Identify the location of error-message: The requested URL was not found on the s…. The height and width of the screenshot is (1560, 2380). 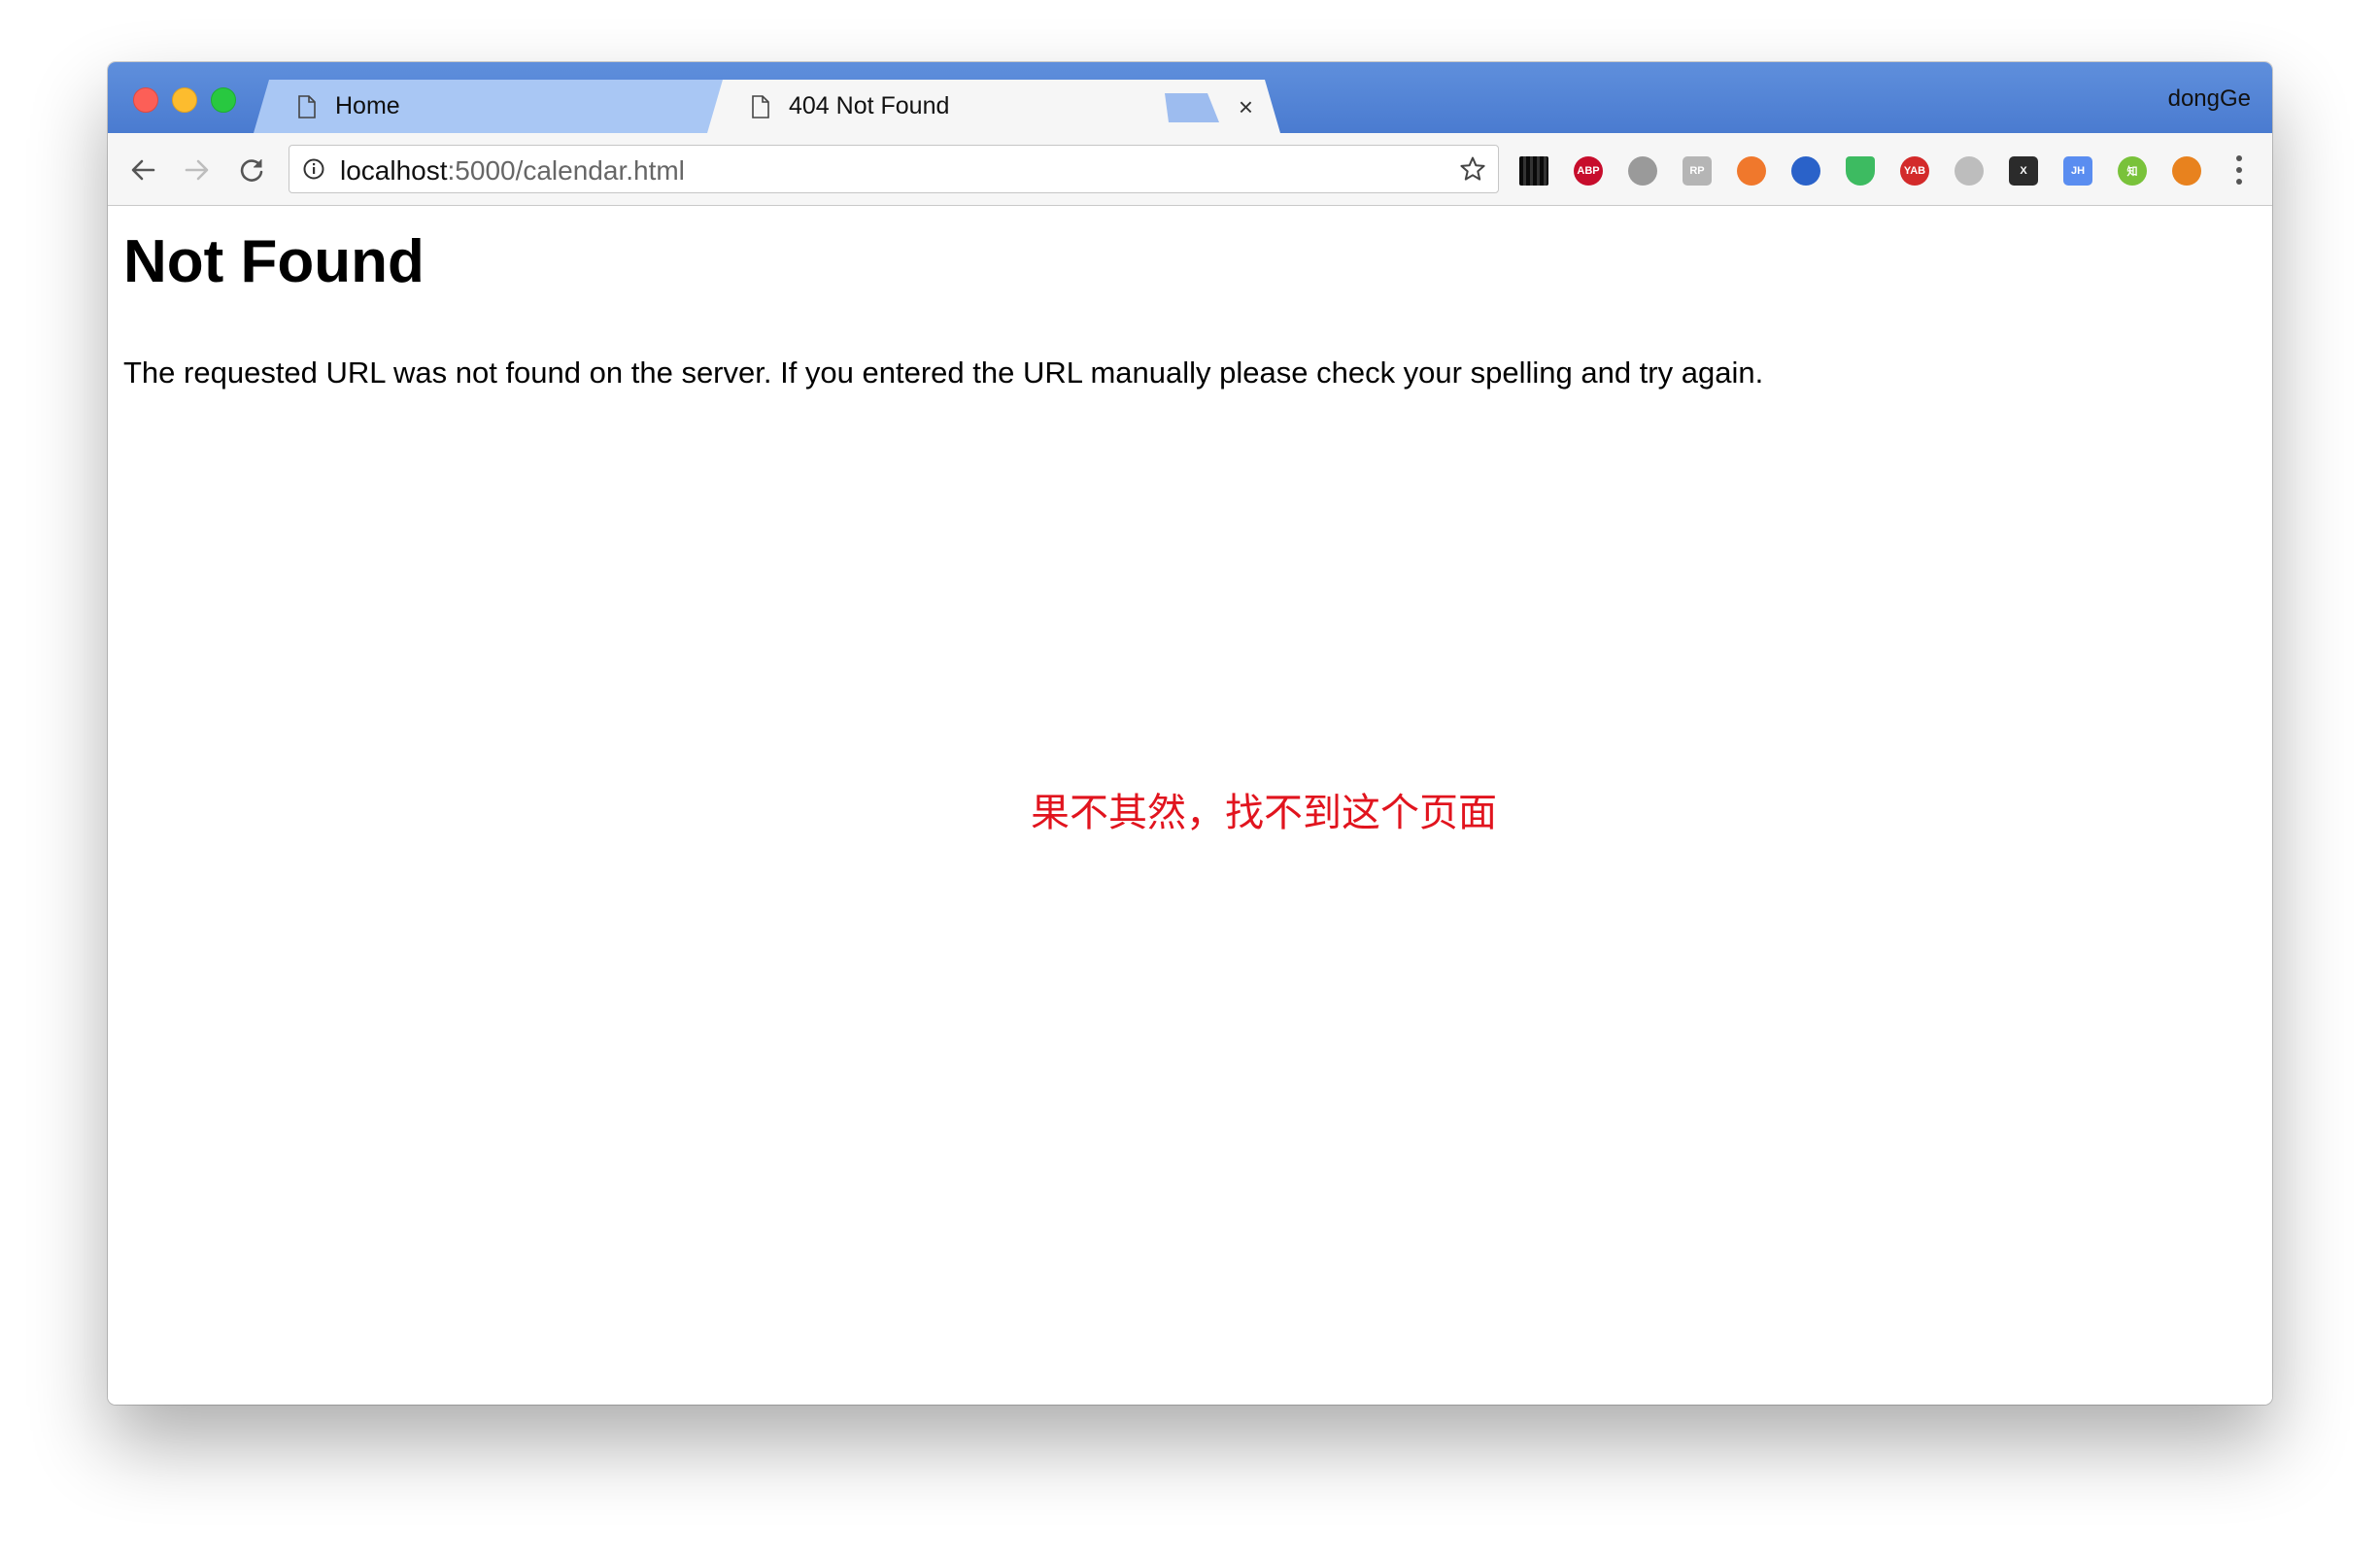
(943, 373).